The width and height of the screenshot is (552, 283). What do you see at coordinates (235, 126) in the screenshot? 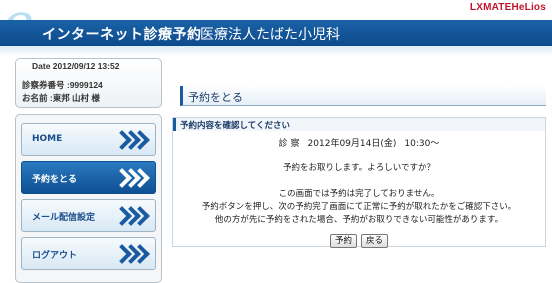
I see `panel-title: 予約内容を確認してください` at bounding box center [235, 126].